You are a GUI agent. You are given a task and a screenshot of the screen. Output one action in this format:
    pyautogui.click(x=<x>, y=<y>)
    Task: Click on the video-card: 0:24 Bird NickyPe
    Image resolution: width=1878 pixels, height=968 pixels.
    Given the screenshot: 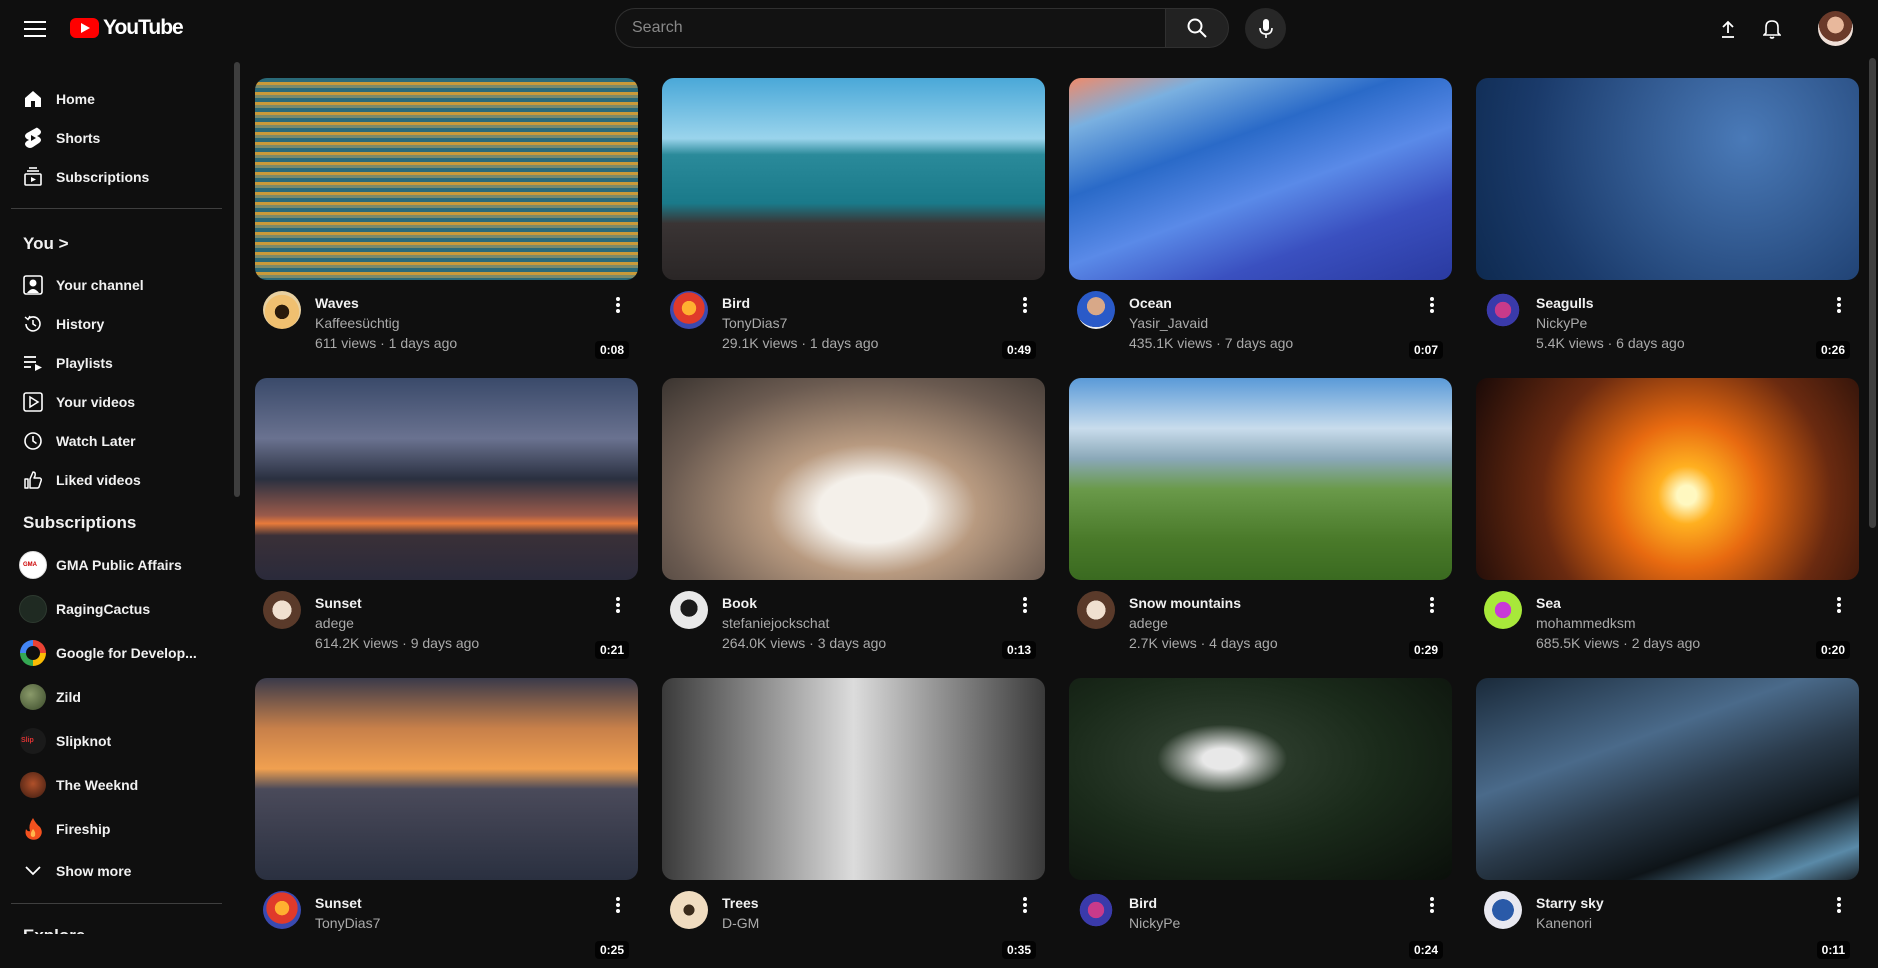 What is the action you would take?
    pyautogui.click(x=1260, y=823)
    